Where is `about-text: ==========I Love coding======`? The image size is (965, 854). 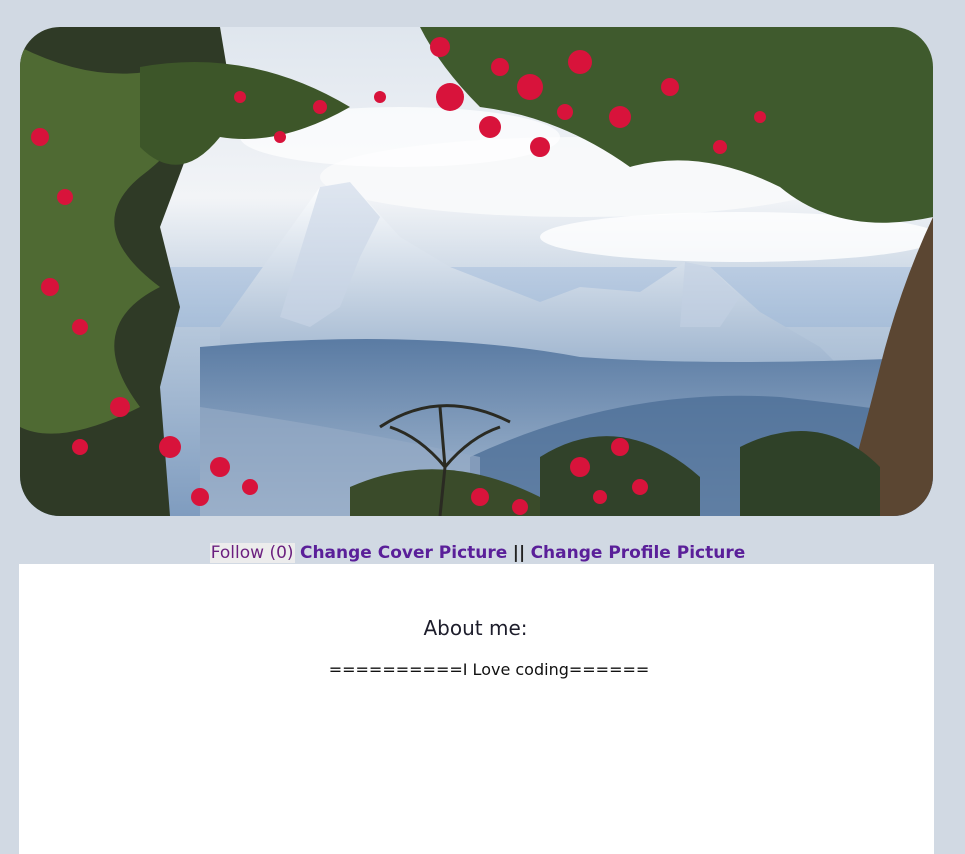
about-text: ==========I Love coding====== is located at coordinates (489, 669).